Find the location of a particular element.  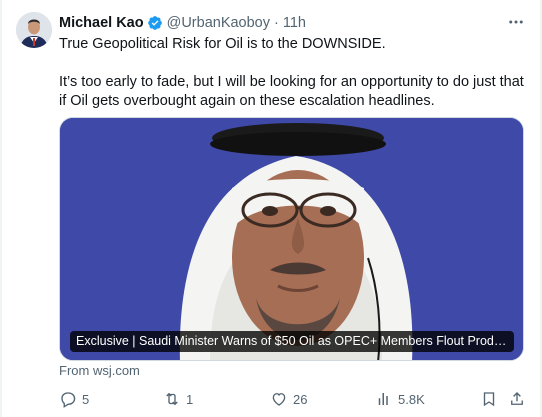

reply-button: 5 is located at coordinates (74, 399).